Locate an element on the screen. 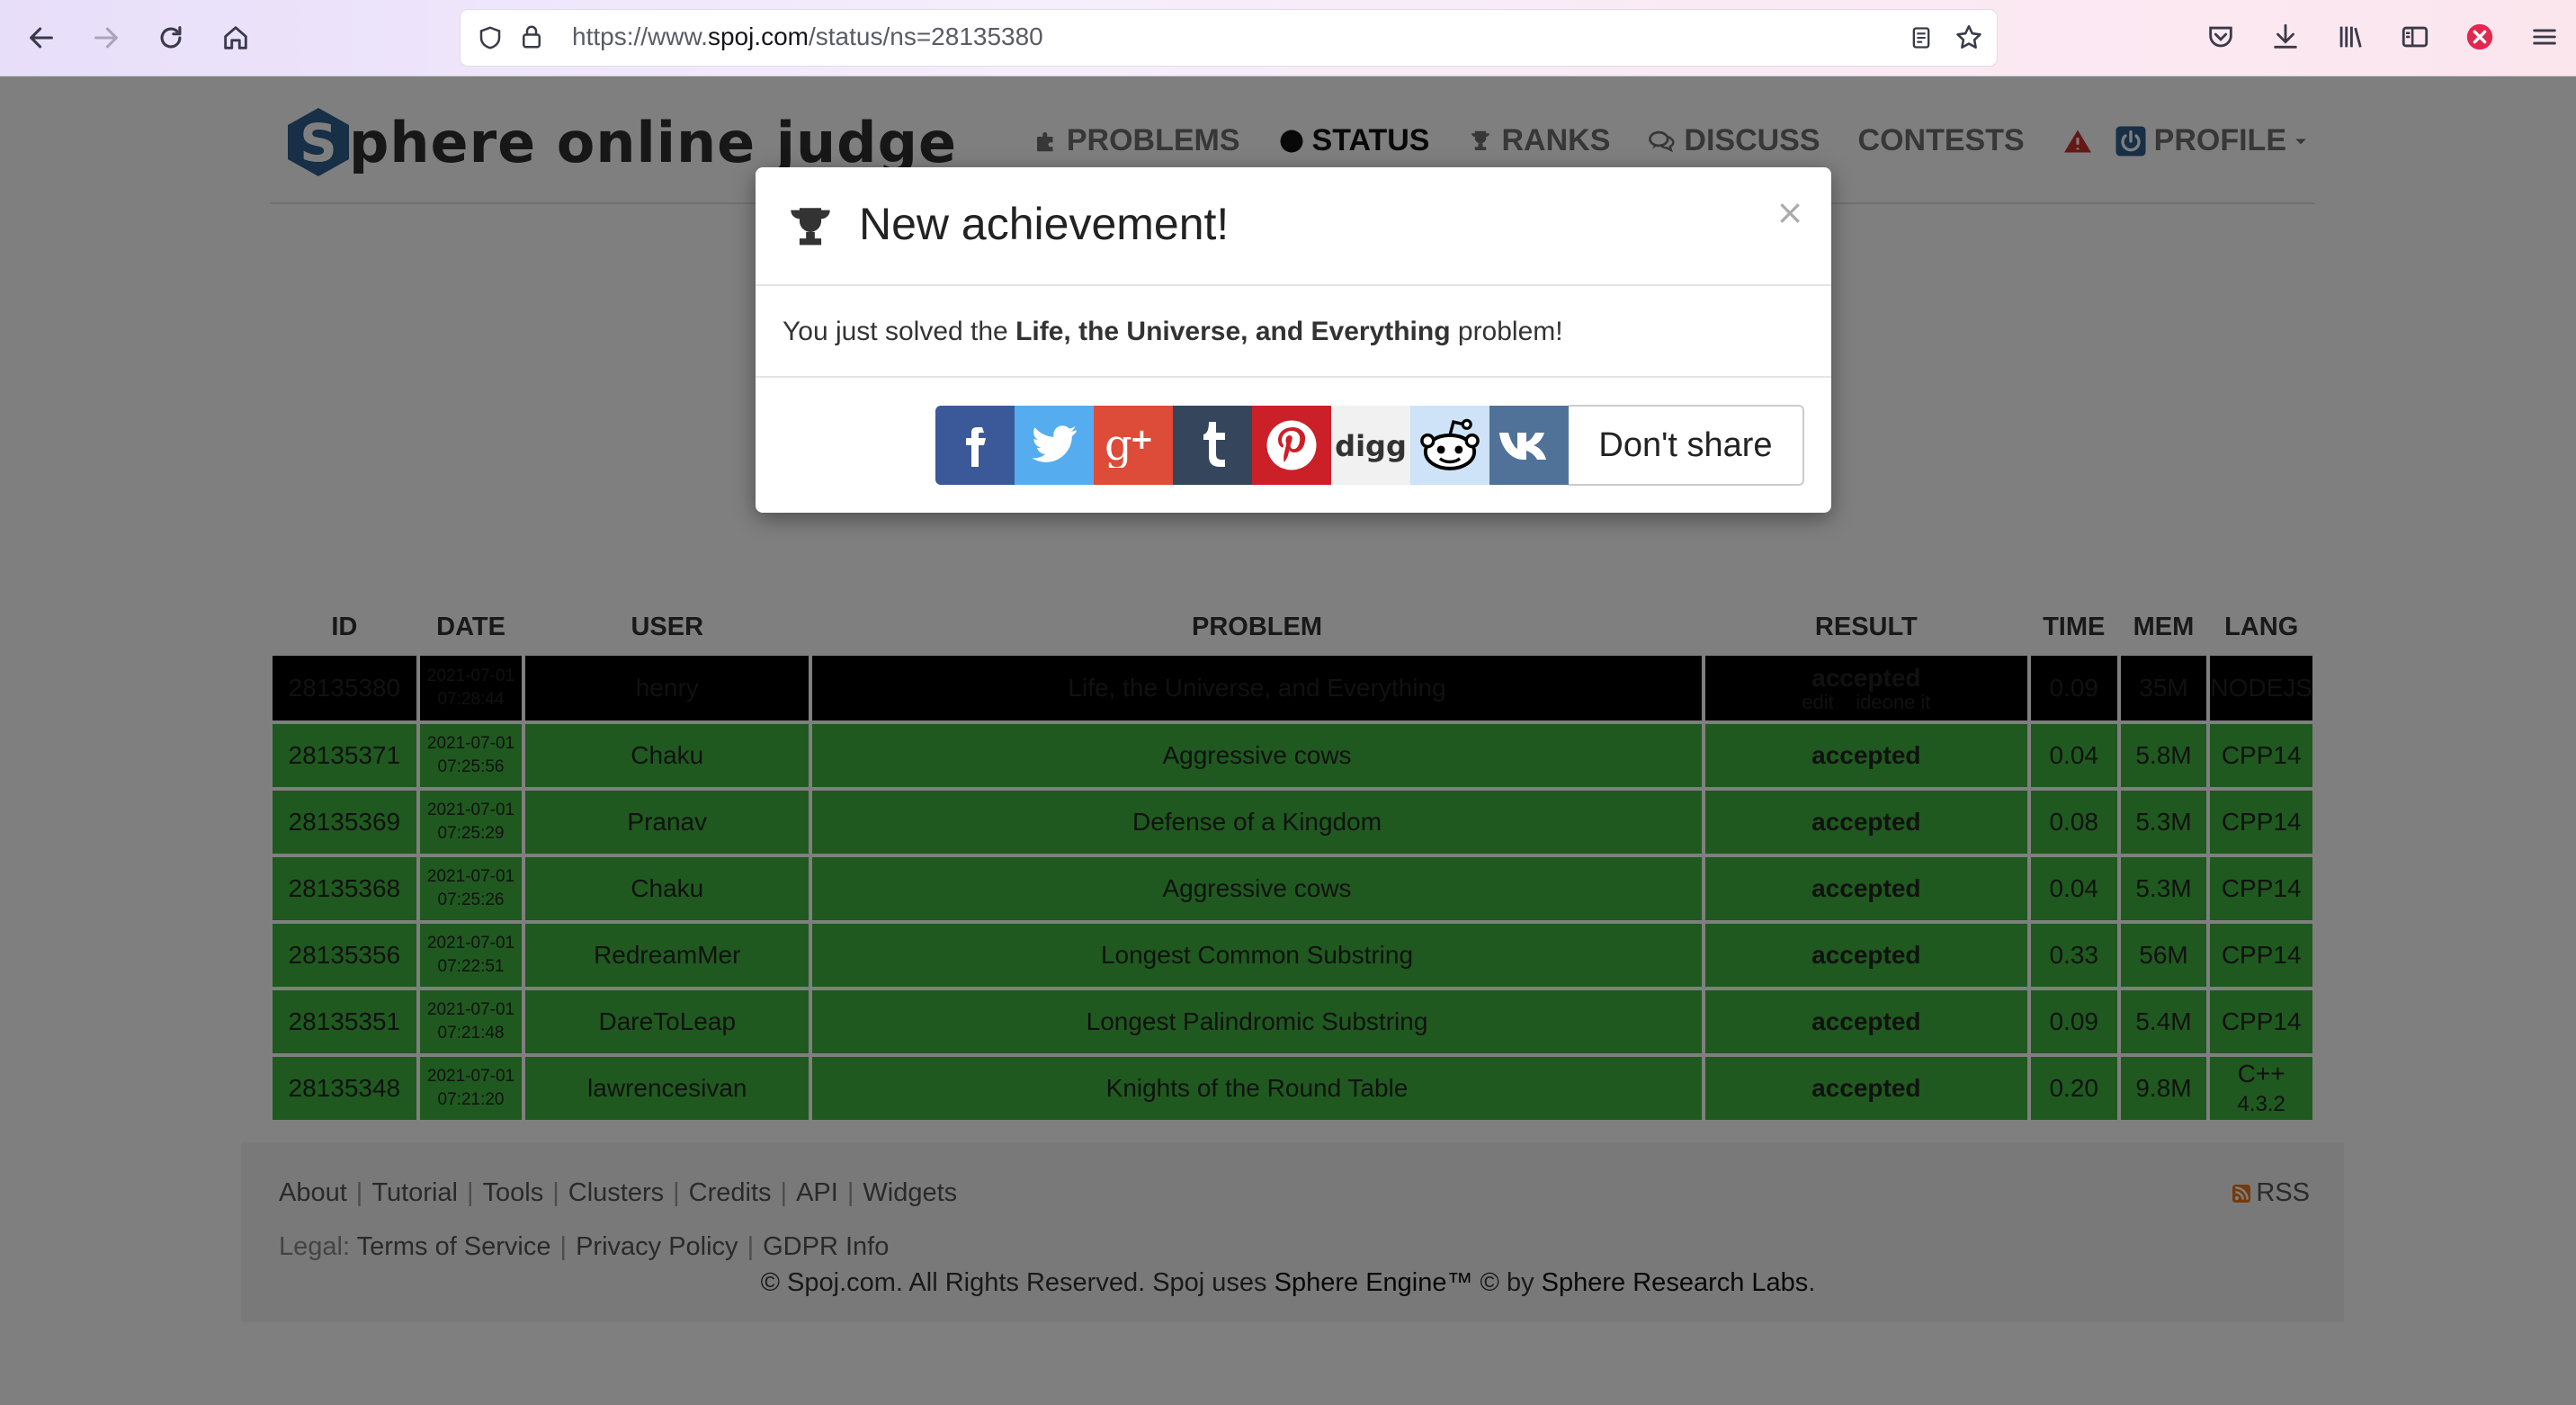 Image resolution: width=2576 pixels, height=1405 pixels. arrow-right-icon is located at coordinates (106, 38).